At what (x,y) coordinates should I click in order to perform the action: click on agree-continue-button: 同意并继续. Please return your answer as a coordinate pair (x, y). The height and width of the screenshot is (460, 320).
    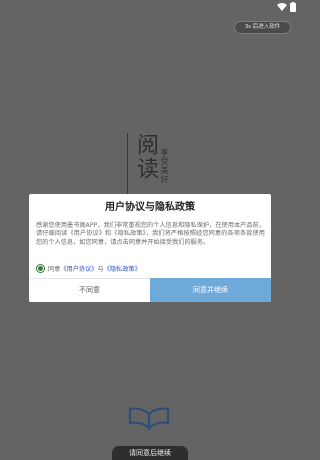
    Looking at the image, I should click on (210, 290).